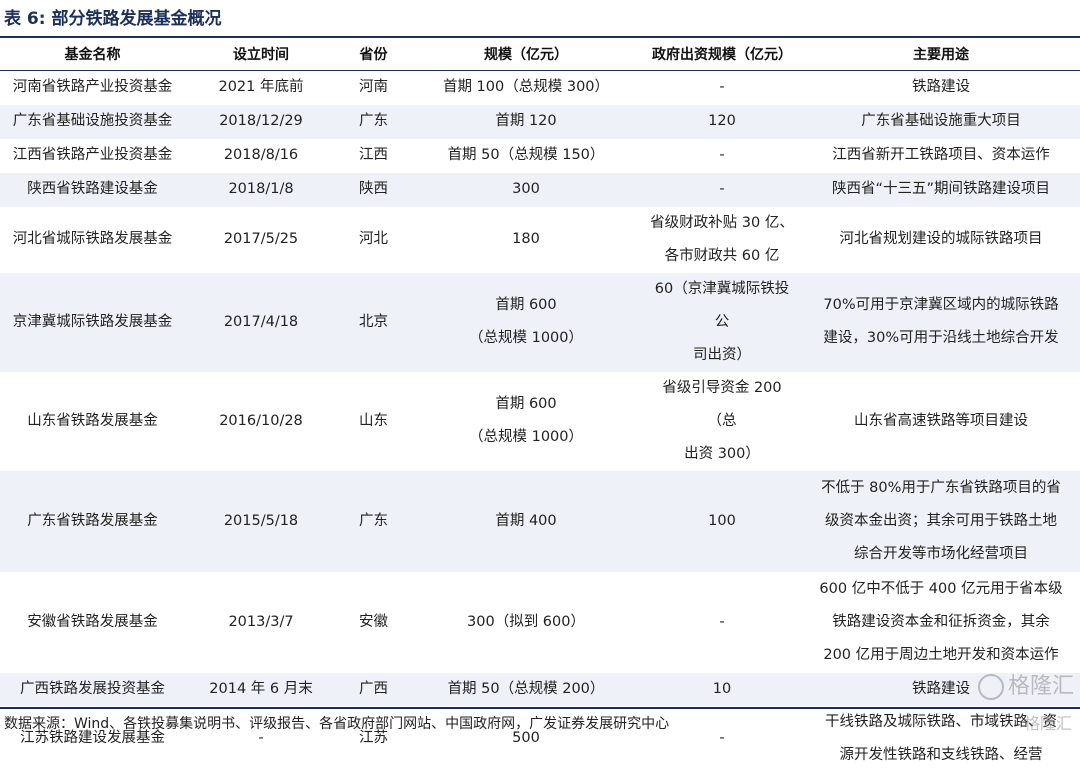  I want to click on col-header-scale: 规模（亿元）, so click(526, 54).